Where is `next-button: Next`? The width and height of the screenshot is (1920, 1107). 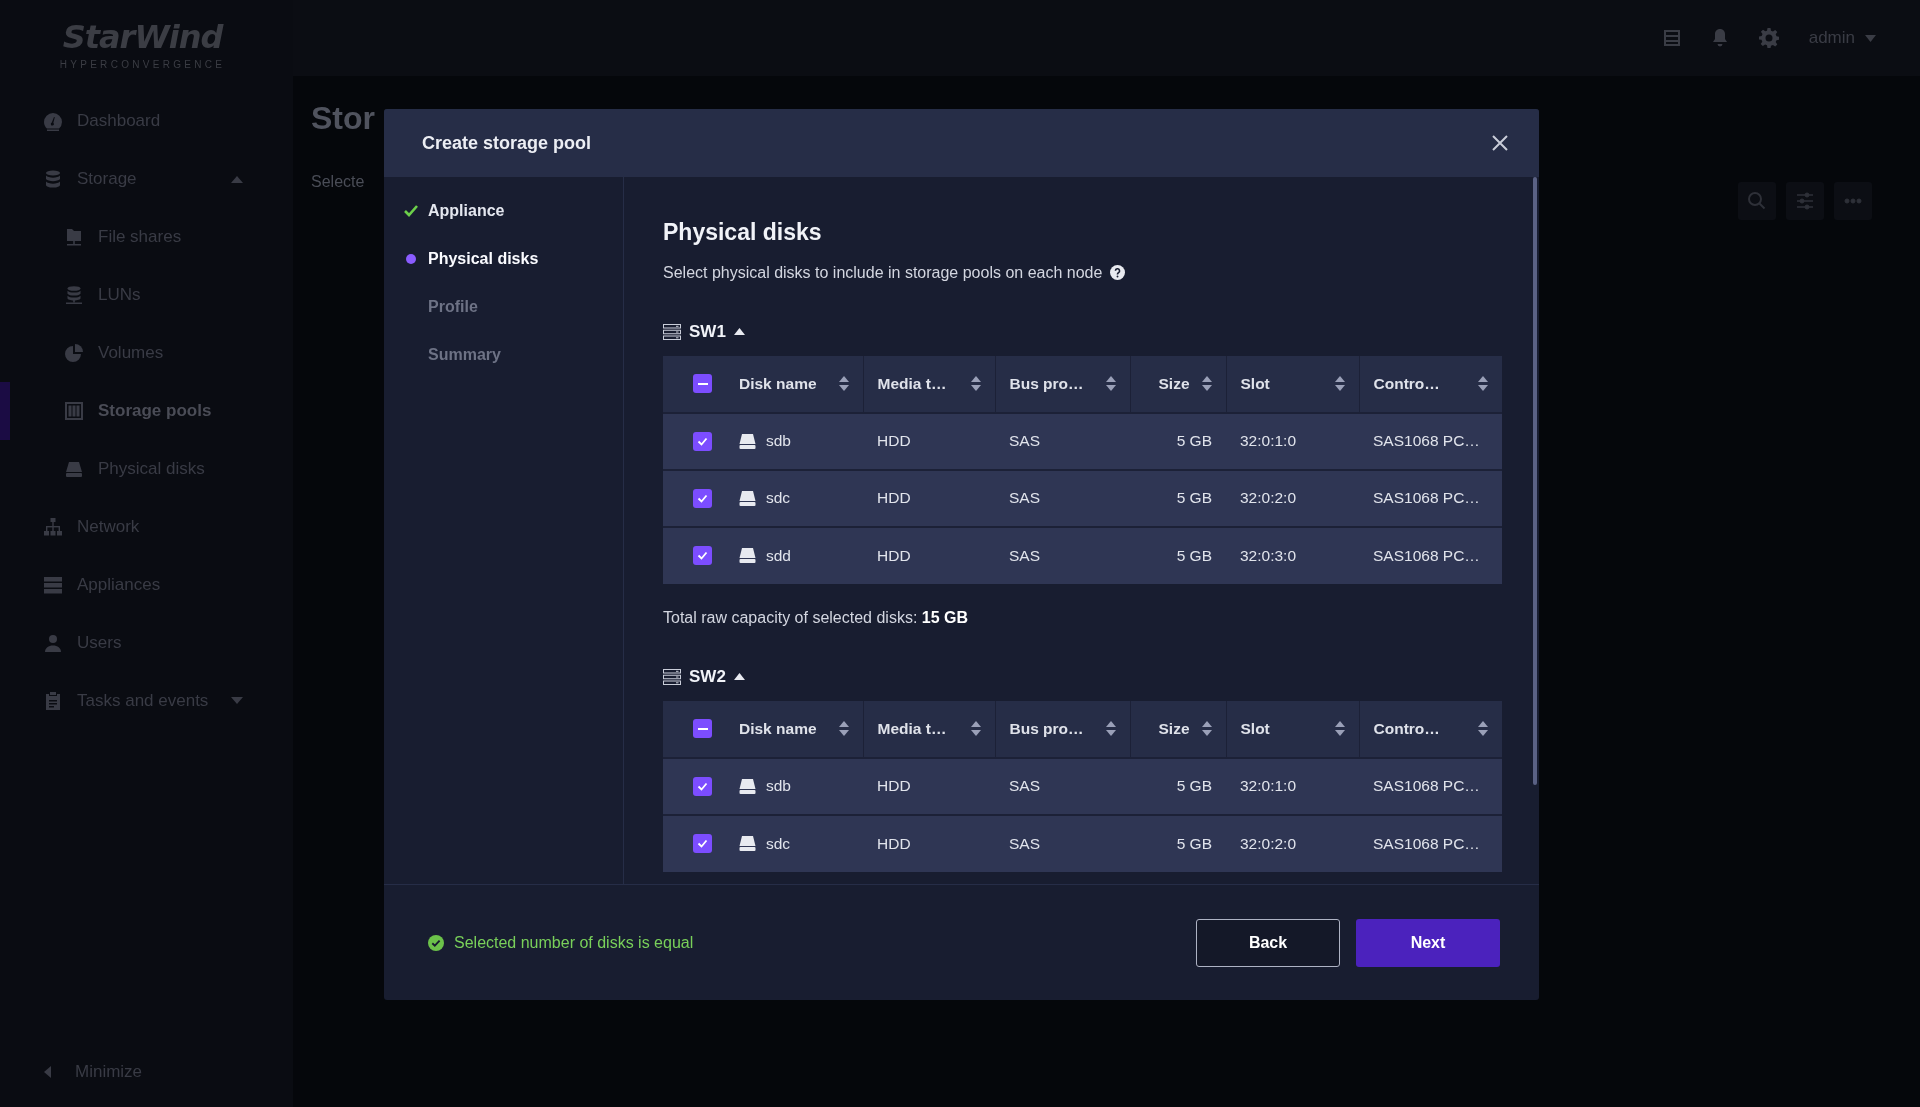 next-button: Next is located at coordinates (1428, 942).